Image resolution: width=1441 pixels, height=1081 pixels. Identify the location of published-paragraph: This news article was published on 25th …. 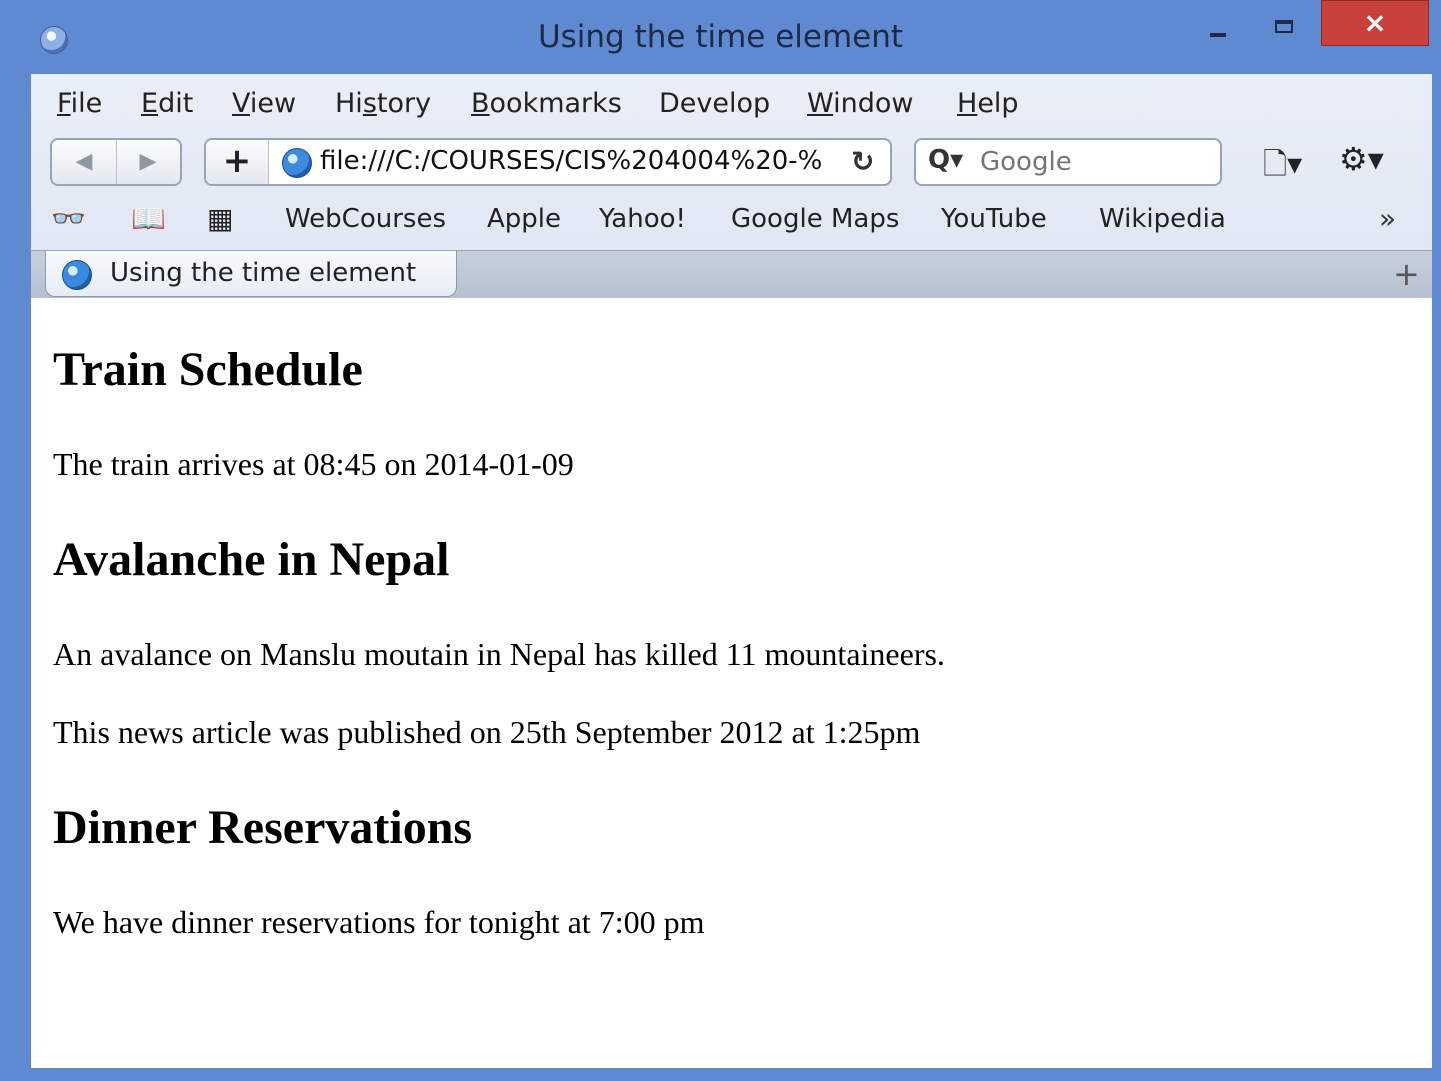
(487, 732).